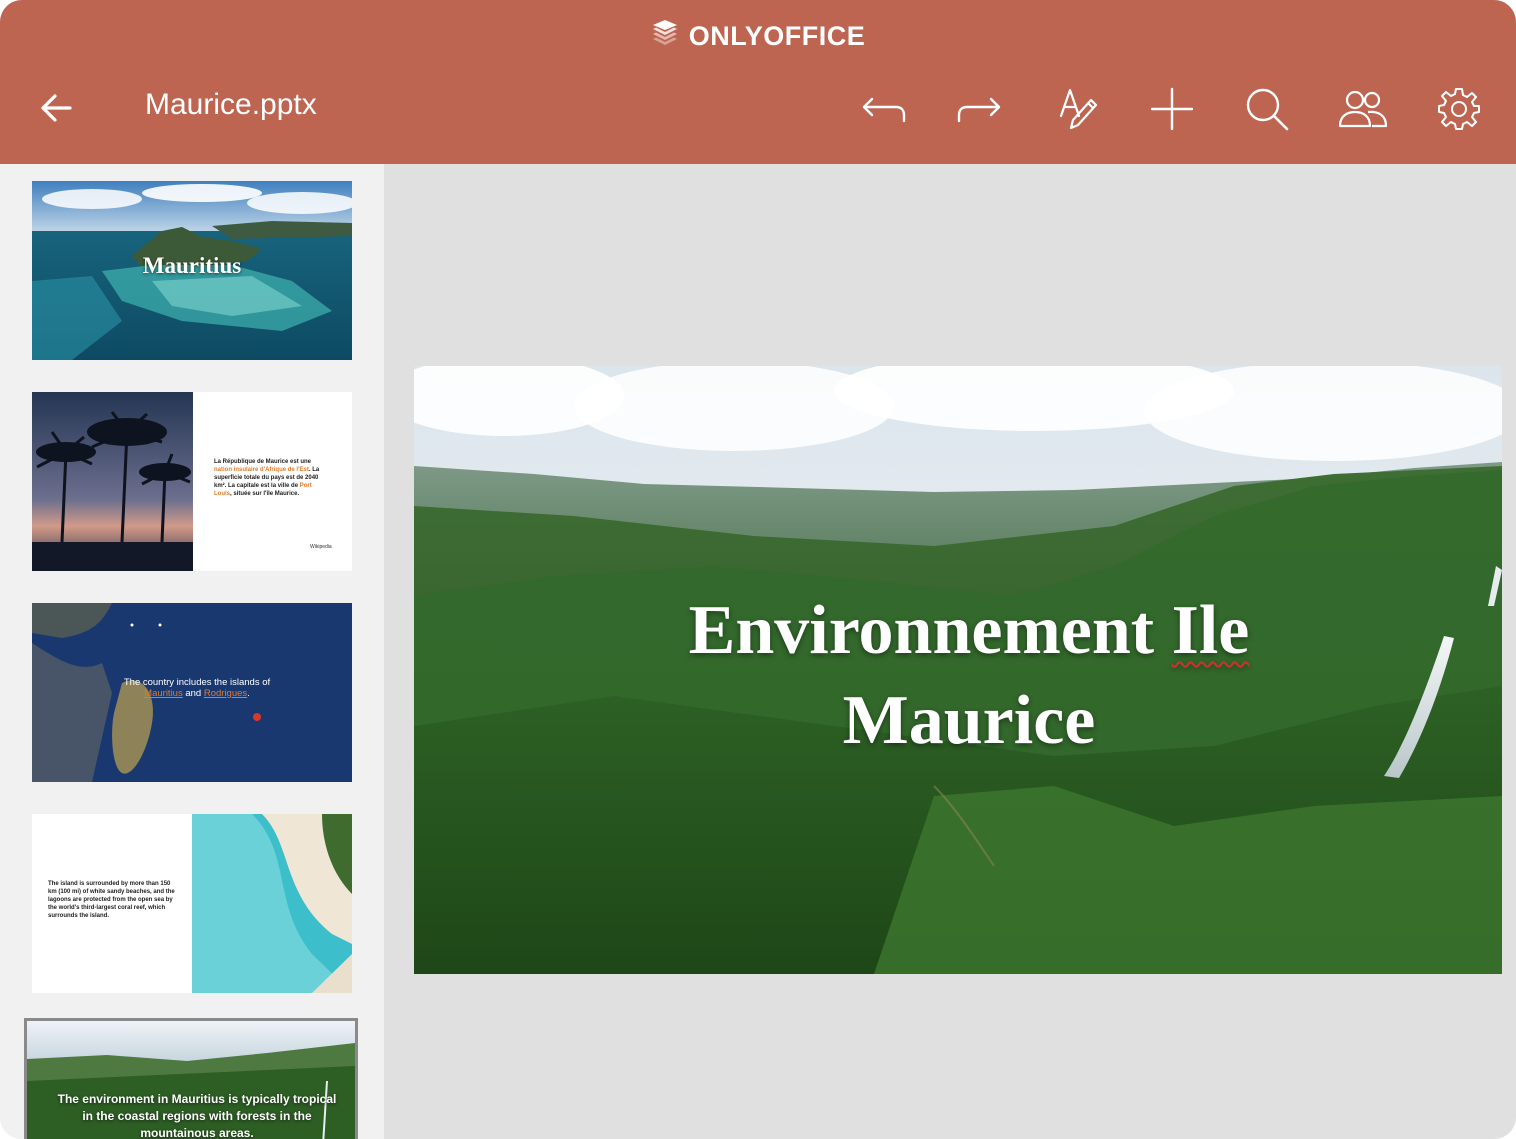  Describe the element at coordinates (969, 720) in the screenshot. I see `slide-title-line-2: Maurice` at that location.